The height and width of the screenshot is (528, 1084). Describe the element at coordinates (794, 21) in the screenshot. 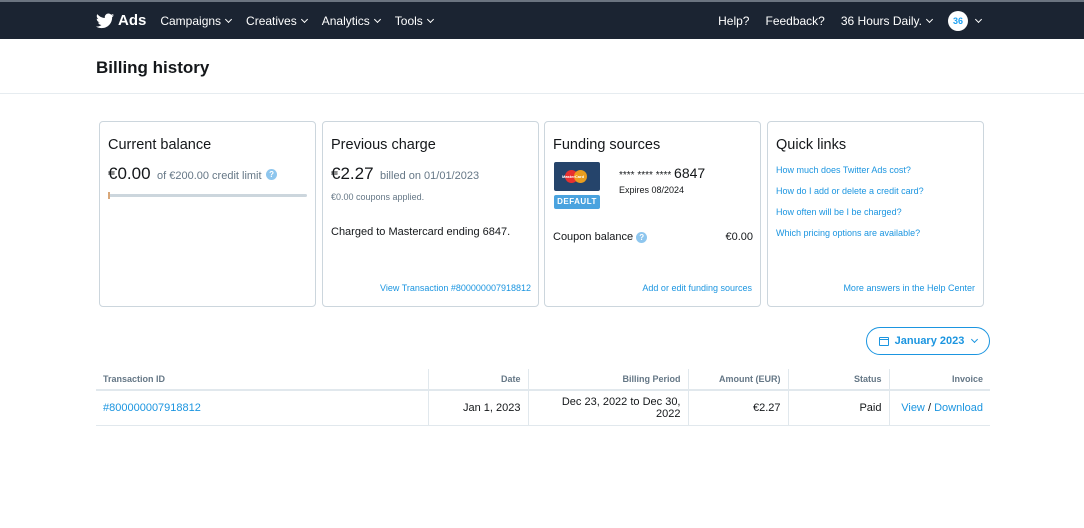

I see `feedback-link: Feedback?` at that location.